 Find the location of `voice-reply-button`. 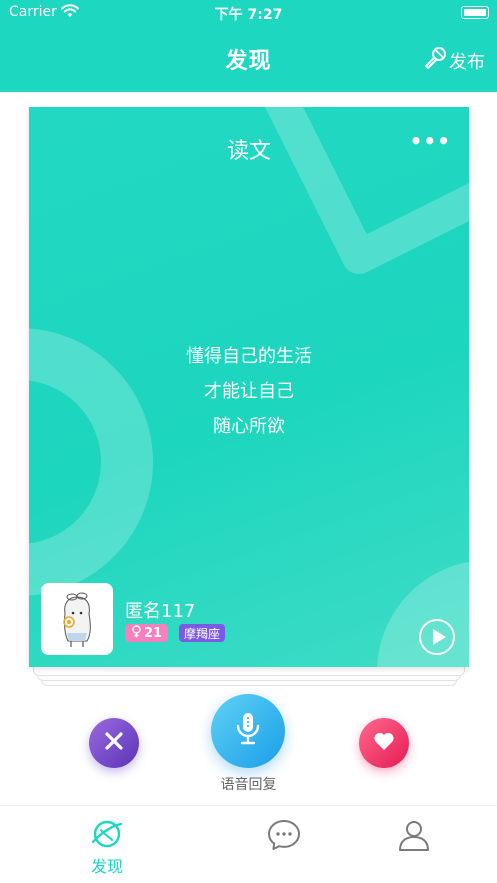

voice-reply-button is located at coordinates (248, 731).